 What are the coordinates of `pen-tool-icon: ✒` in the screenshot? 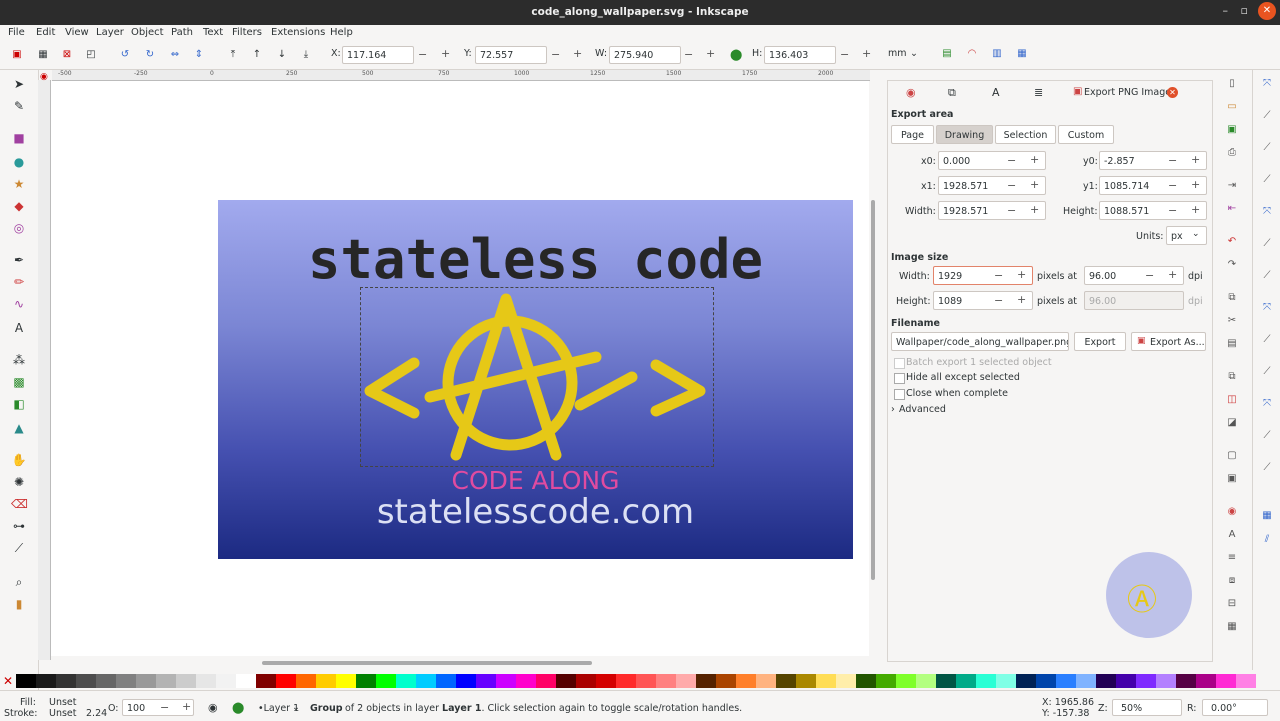 It's located at (19, 260).